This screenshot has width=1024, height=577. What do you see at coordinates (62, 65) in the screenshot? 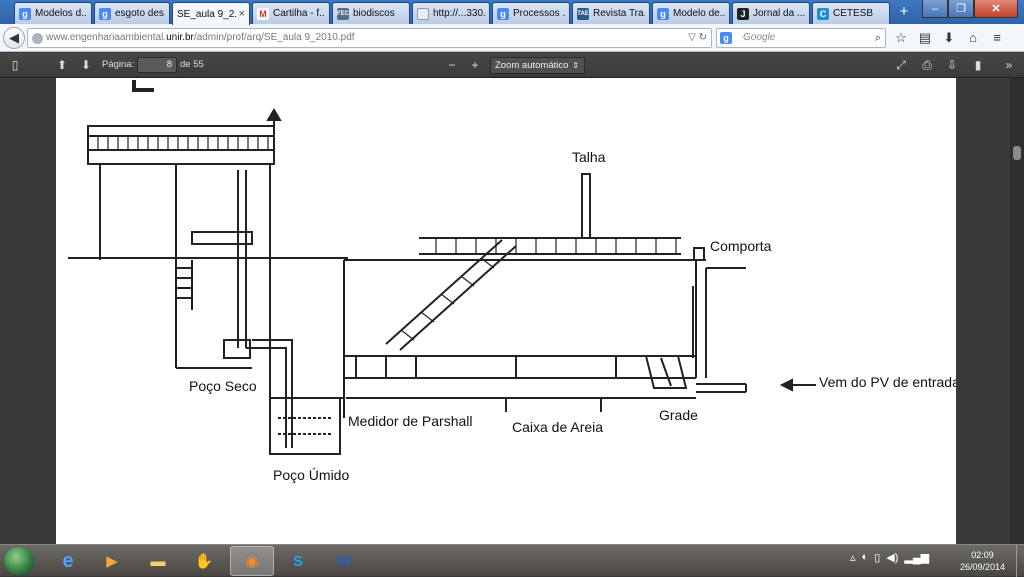
I see `previous-page-icon: ⬆` at bounding box center [62, 65].